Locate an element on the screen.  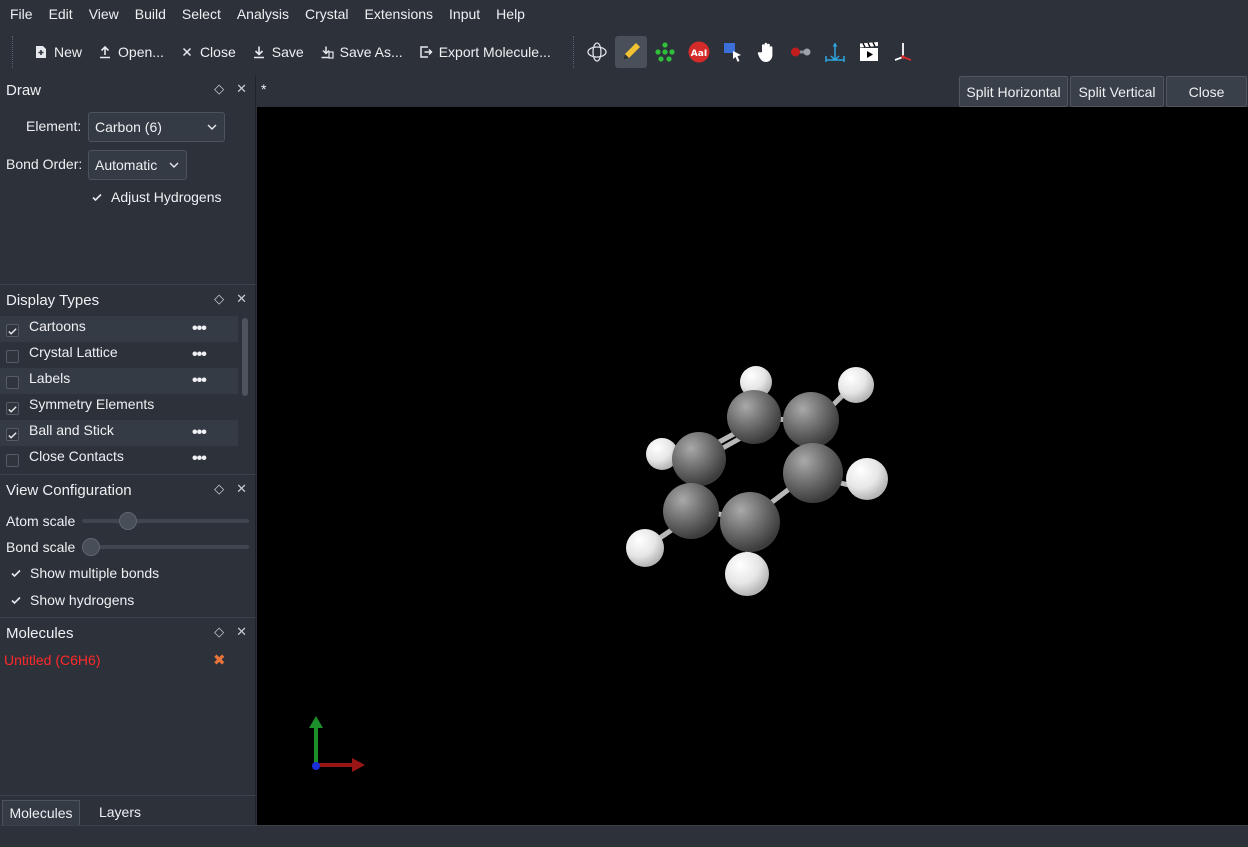
menu-file: File is located at coordinates (21, 14).